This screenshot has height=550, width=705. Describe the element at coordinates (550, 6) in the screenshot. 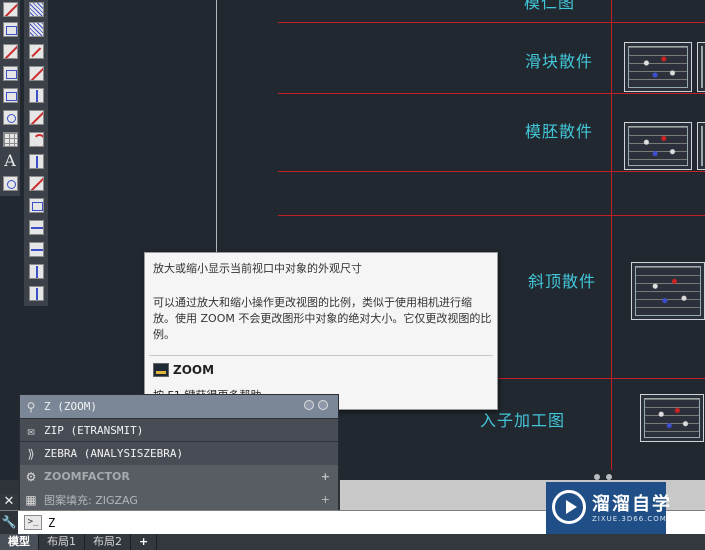

I see `label-mold-core: 模仁图` at that location.